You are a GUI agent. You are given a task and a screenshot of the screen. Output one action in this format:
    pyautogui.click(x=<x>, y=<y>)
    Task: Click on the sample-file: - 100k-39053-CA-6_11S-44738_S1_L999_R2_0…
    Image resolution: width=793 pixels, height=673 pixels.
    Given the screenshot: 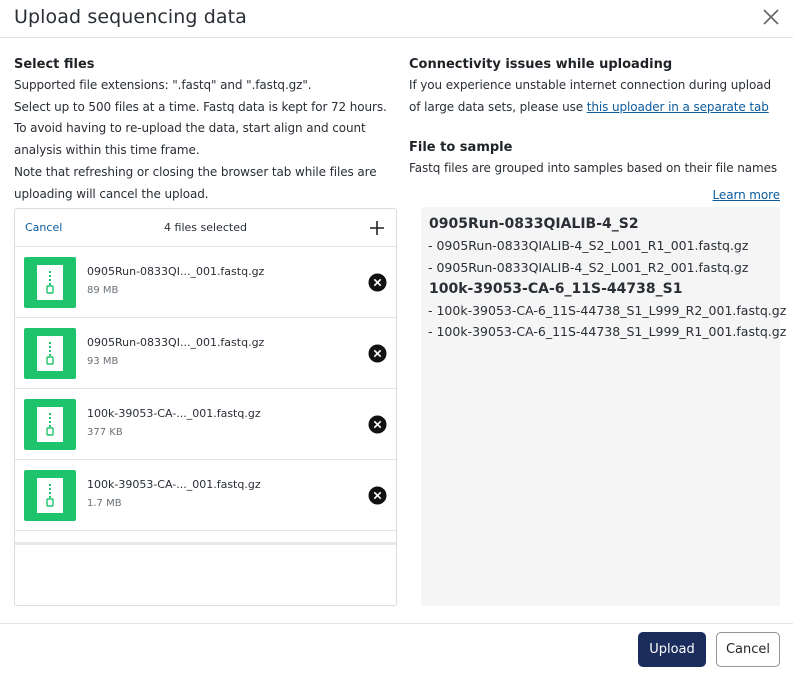 What is the action you would take?
    pyautogui.click(x=607, y=310)
    